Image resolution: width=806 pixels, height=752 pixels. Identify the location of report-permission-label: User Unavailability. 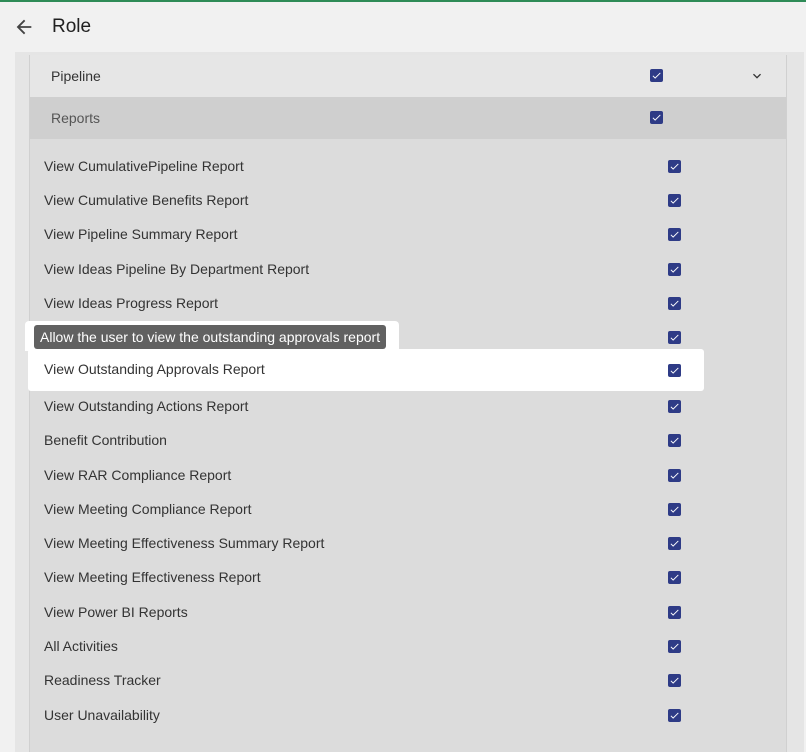
(102, 715).